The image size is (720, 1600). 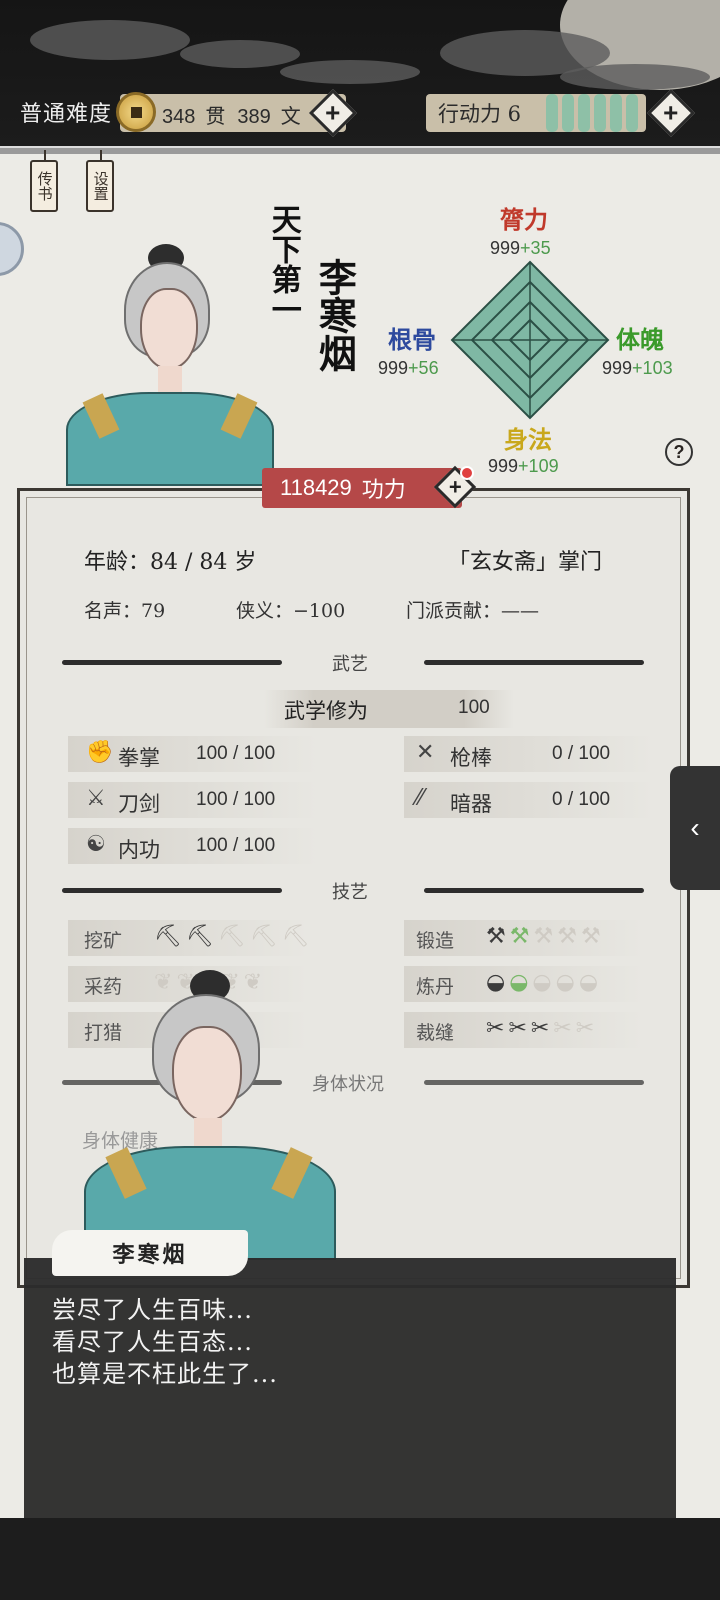 I want to click on fame-text: 名声：79, so click(x=125, y=611).